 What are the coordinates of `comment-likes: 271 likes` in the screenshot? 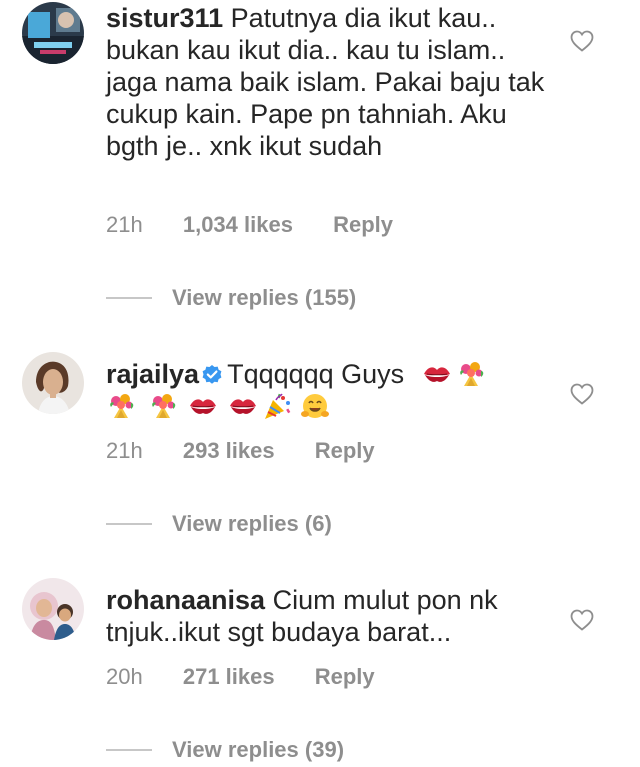 It's located at (229, 676).